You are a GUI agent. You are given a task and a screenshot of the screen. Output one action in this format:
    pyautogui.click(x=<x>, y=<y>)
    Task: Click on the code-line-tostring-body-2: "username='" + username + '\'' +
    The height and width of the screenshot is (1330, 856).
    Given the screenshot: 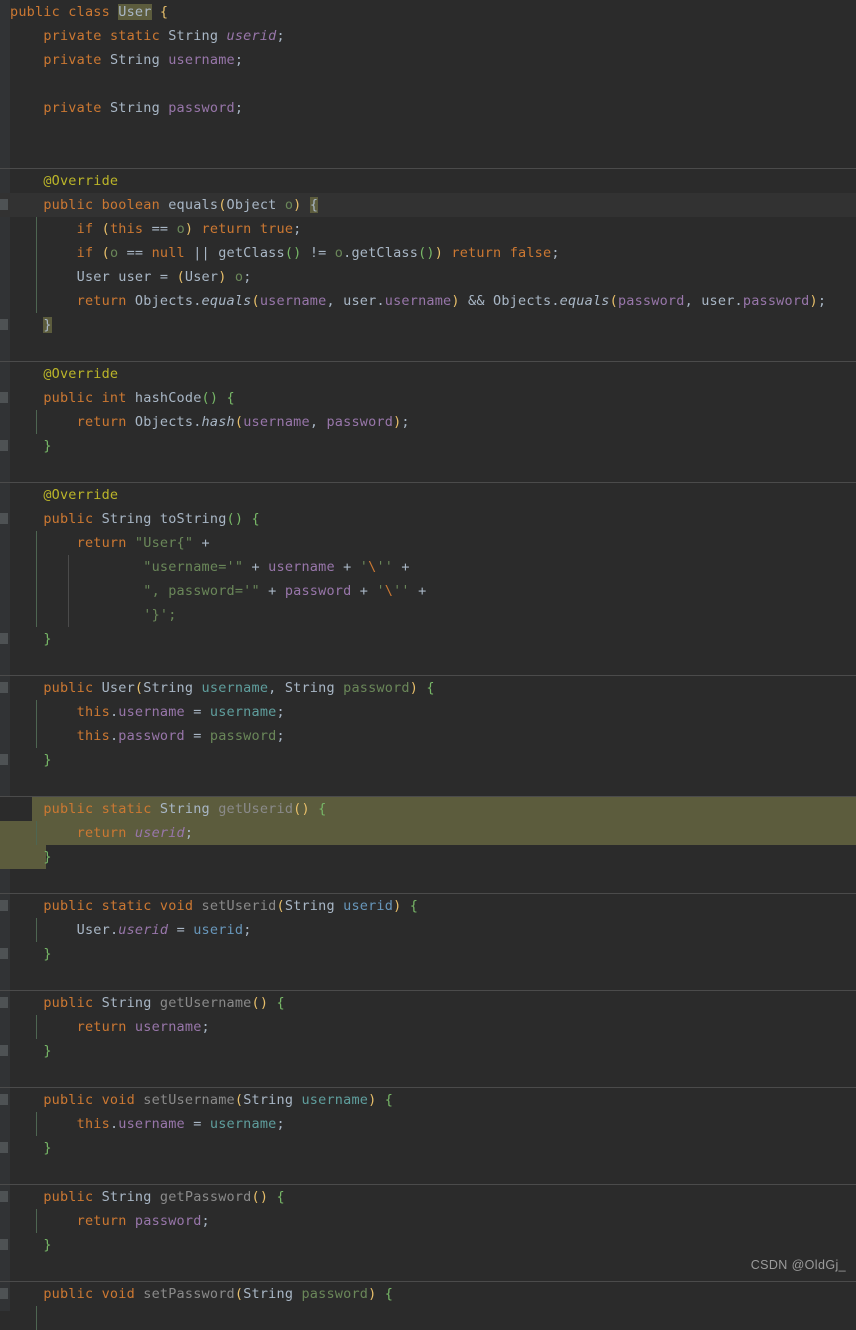 What is the action you would take?
    pyautogui.click(x=428, y=567)
    